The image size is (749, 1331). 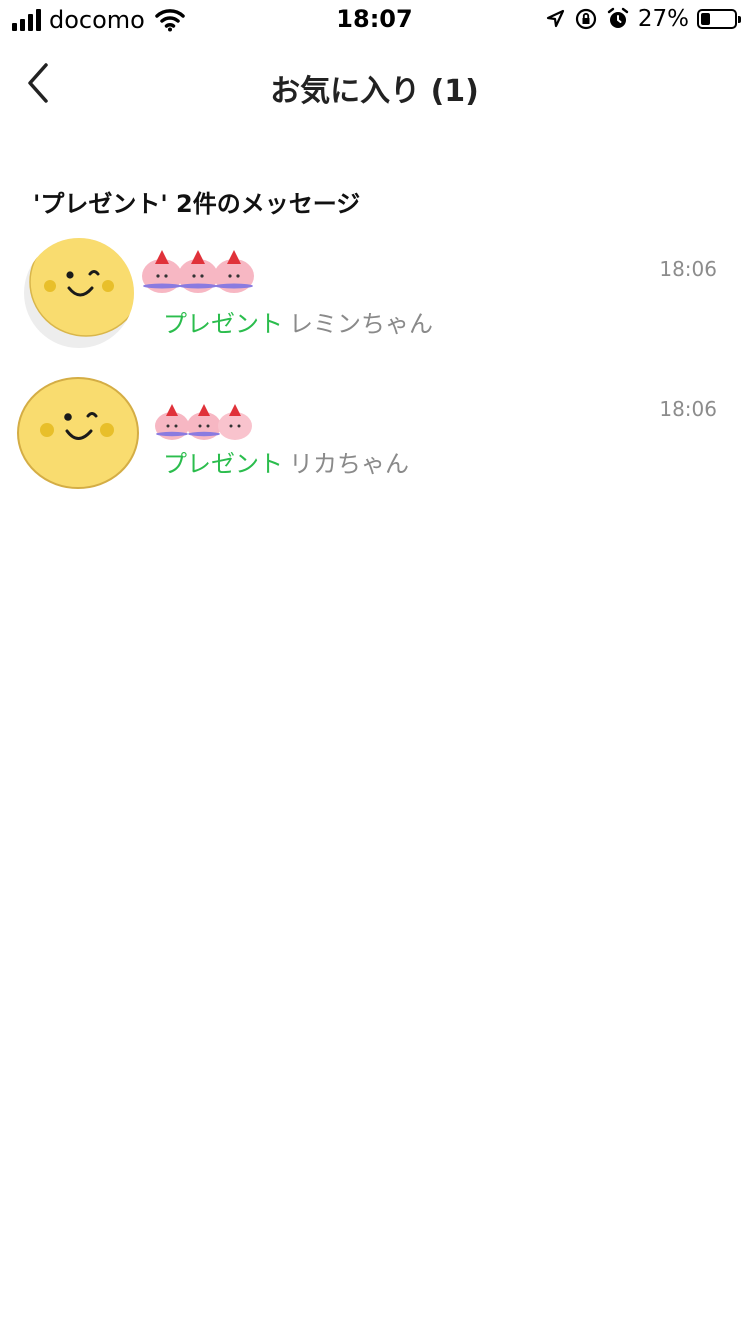 What do you see at coordinates (618, 17) in the screenshot?
I see `alarm-icon` at bounding box center [618, 17].